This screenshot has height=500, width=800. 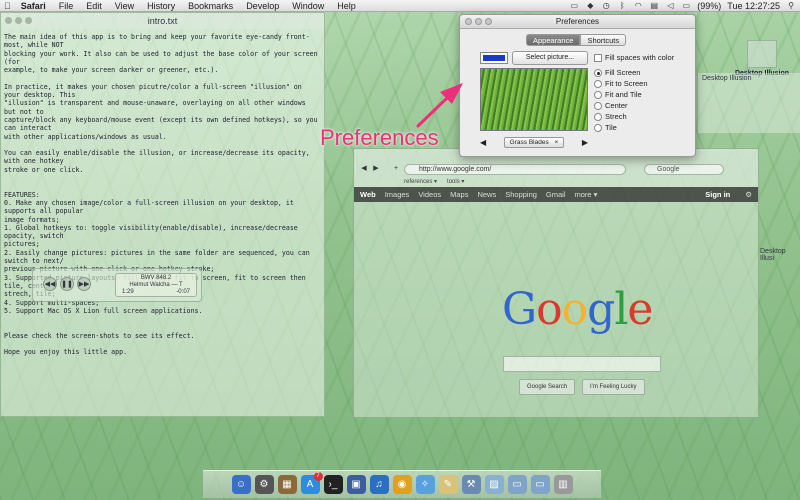 I want to click on google-nav-gmail: Gmail, so click(x=556, y=194).